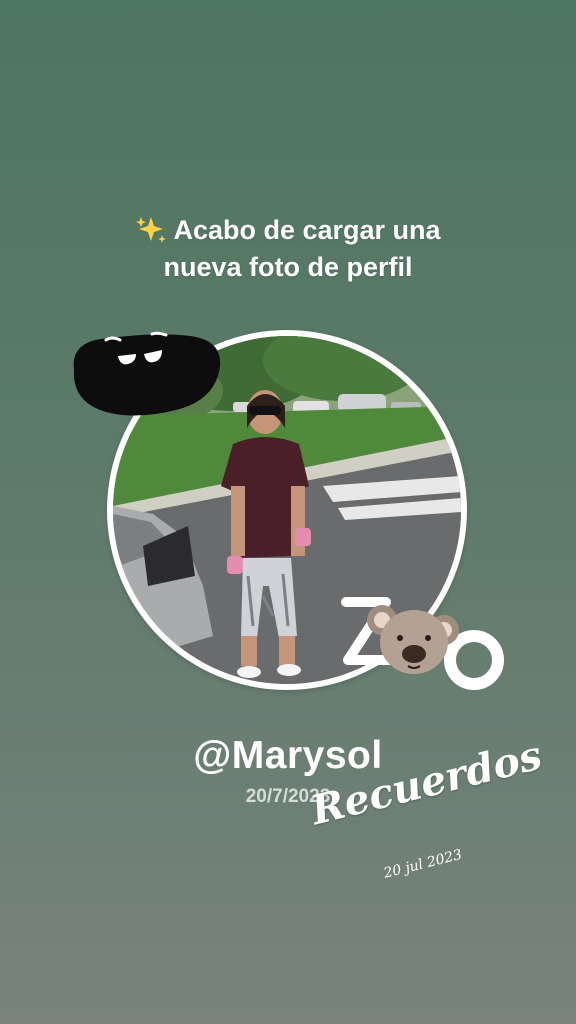 This screenshot has height=1024, width=576. I want to click on headline-line-2: nueva foto de perfil, so click(288, 267).